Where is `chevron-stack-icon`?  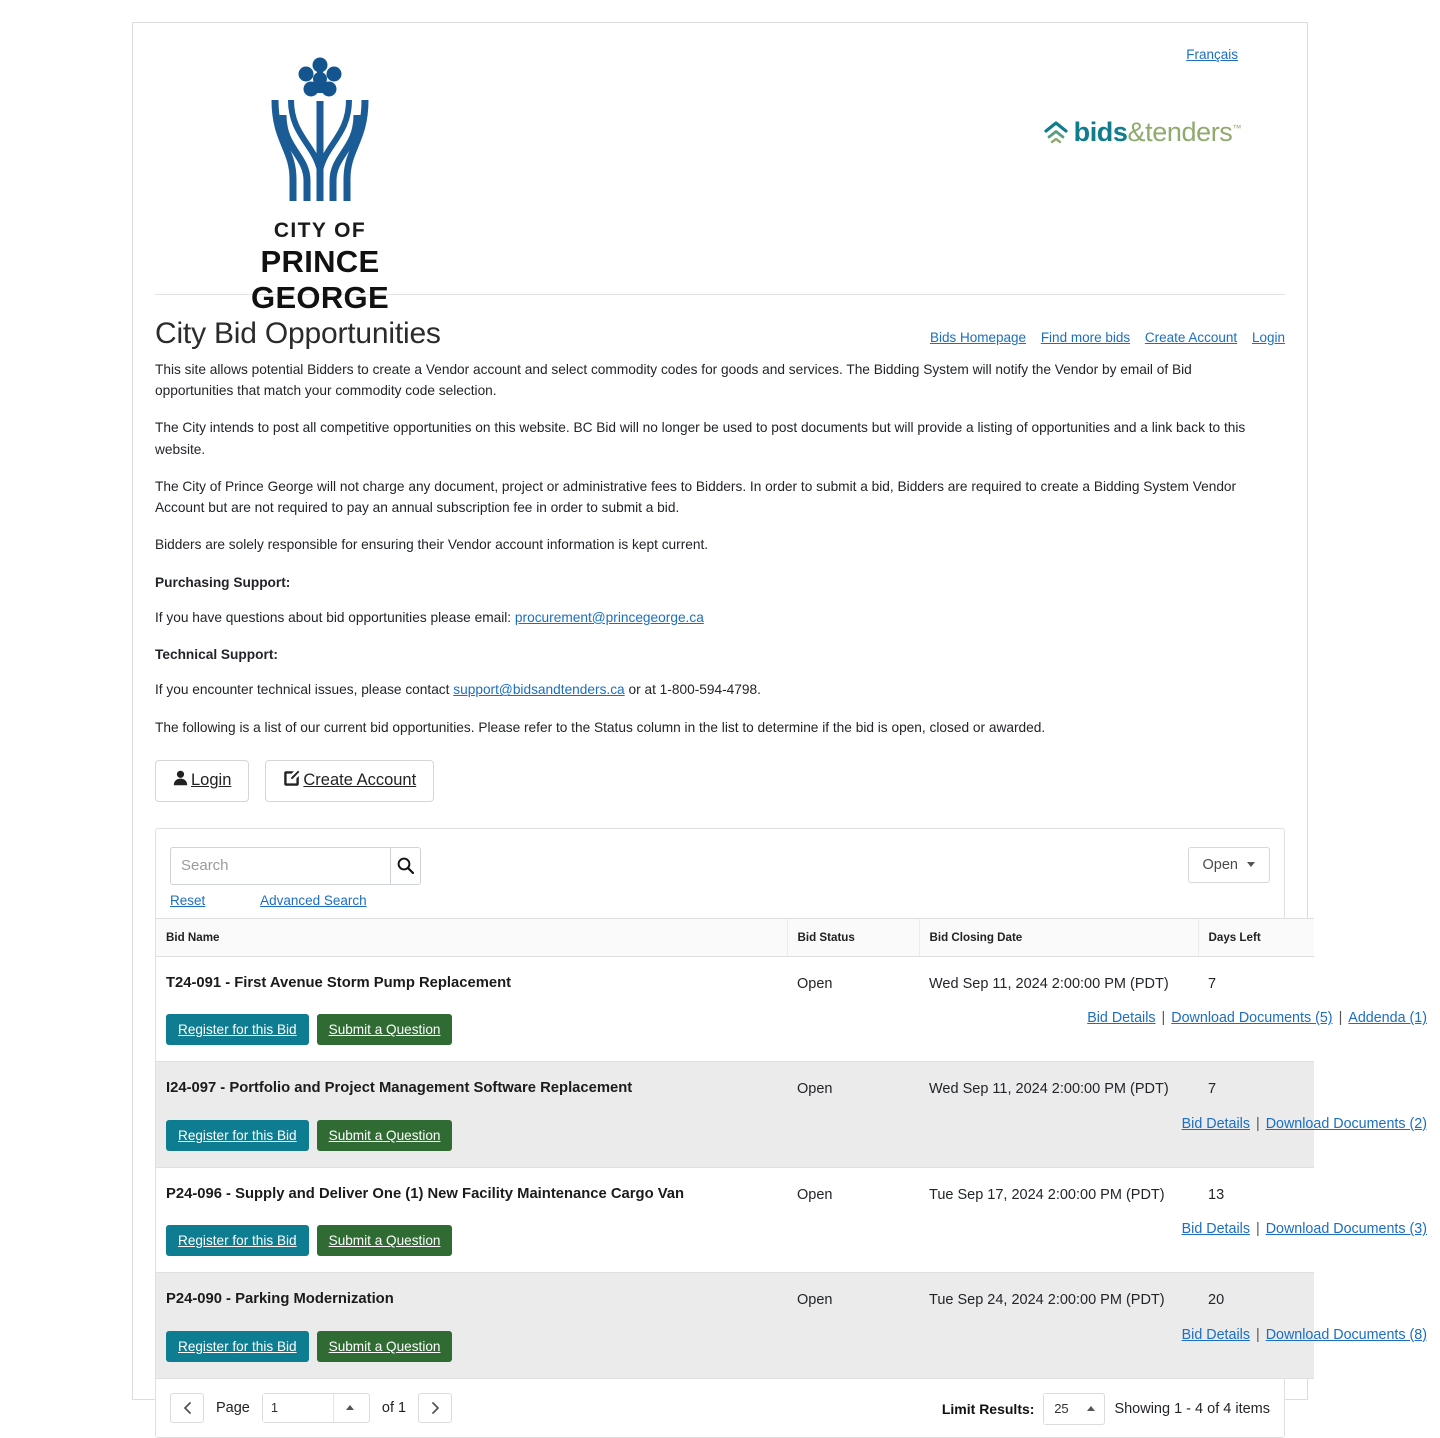
chevron-stack-icon is located at coordinates (1056, 131).